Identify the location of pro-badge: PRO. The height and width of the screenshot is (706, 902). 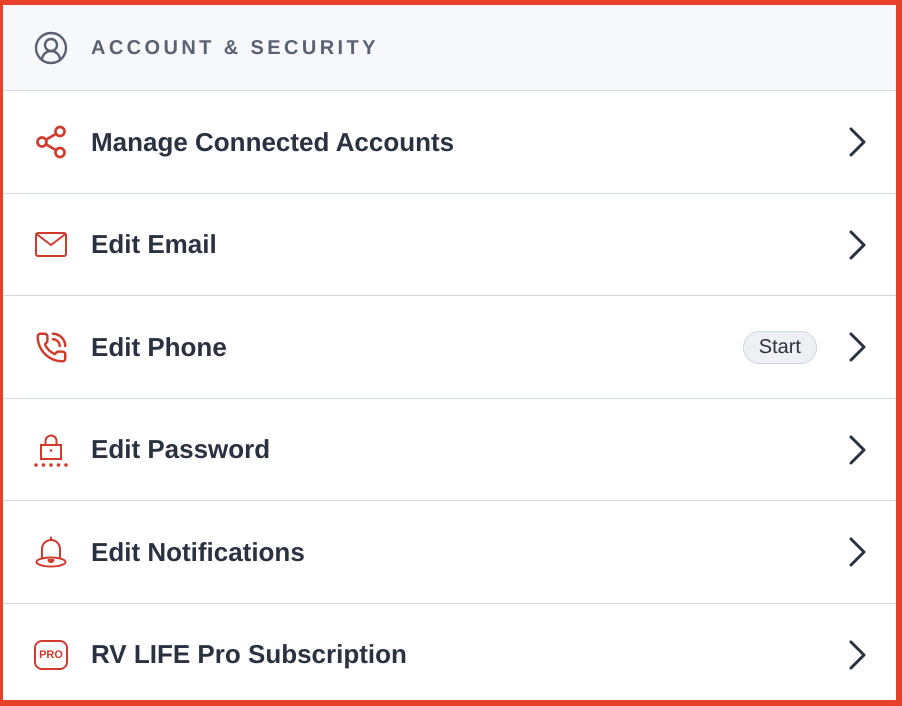
(51, 655).